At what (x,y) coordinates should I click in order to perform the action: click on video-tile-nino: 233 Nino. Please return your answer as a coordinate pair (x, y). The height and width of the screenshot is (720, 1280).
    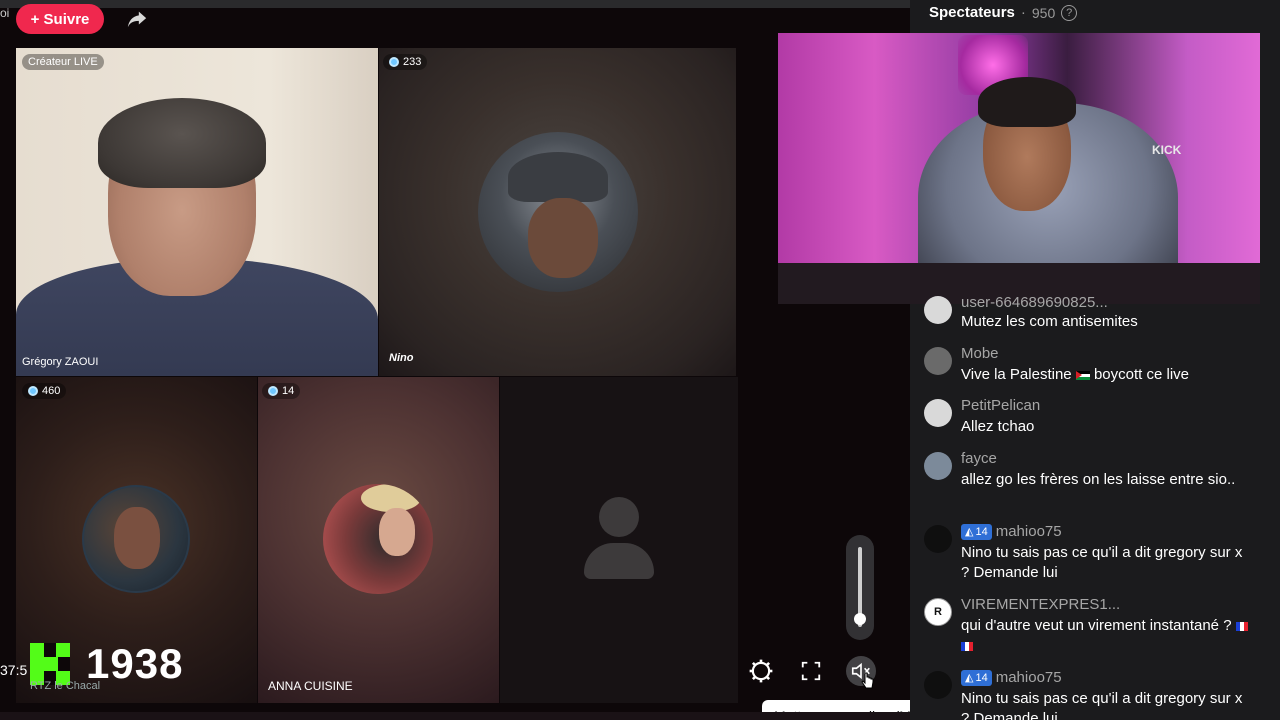
    Looking at the image, I should click on (557, 212).